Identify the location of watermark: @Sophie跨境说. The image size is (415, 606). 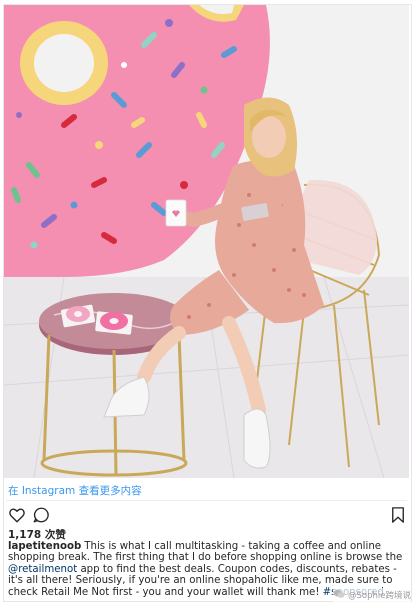
(372, 595).